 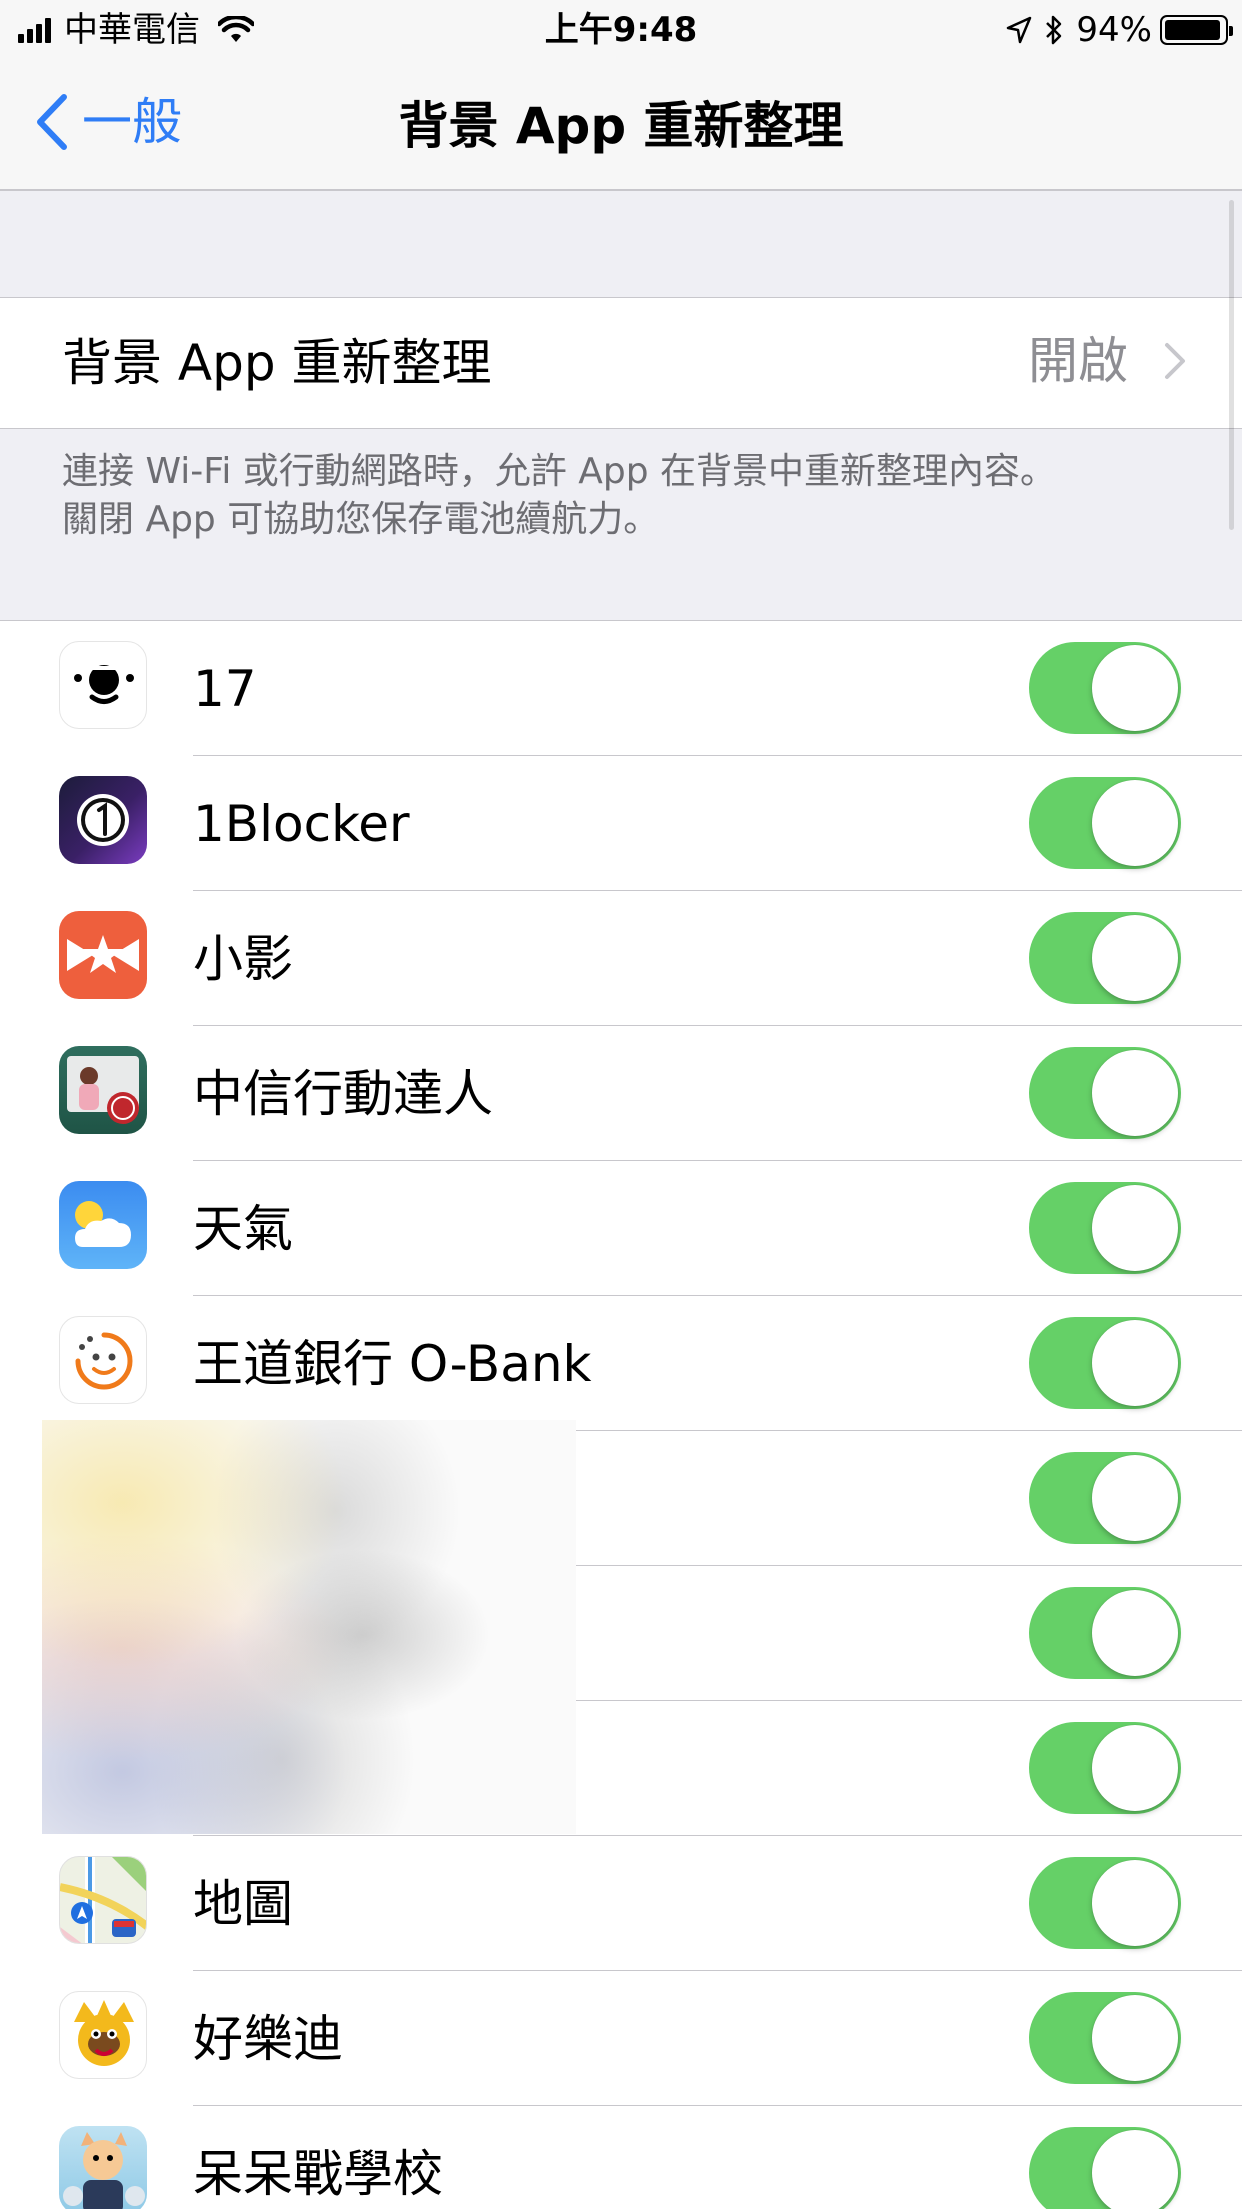 I want to click on app-name: 17, so click(x=225, y=689).